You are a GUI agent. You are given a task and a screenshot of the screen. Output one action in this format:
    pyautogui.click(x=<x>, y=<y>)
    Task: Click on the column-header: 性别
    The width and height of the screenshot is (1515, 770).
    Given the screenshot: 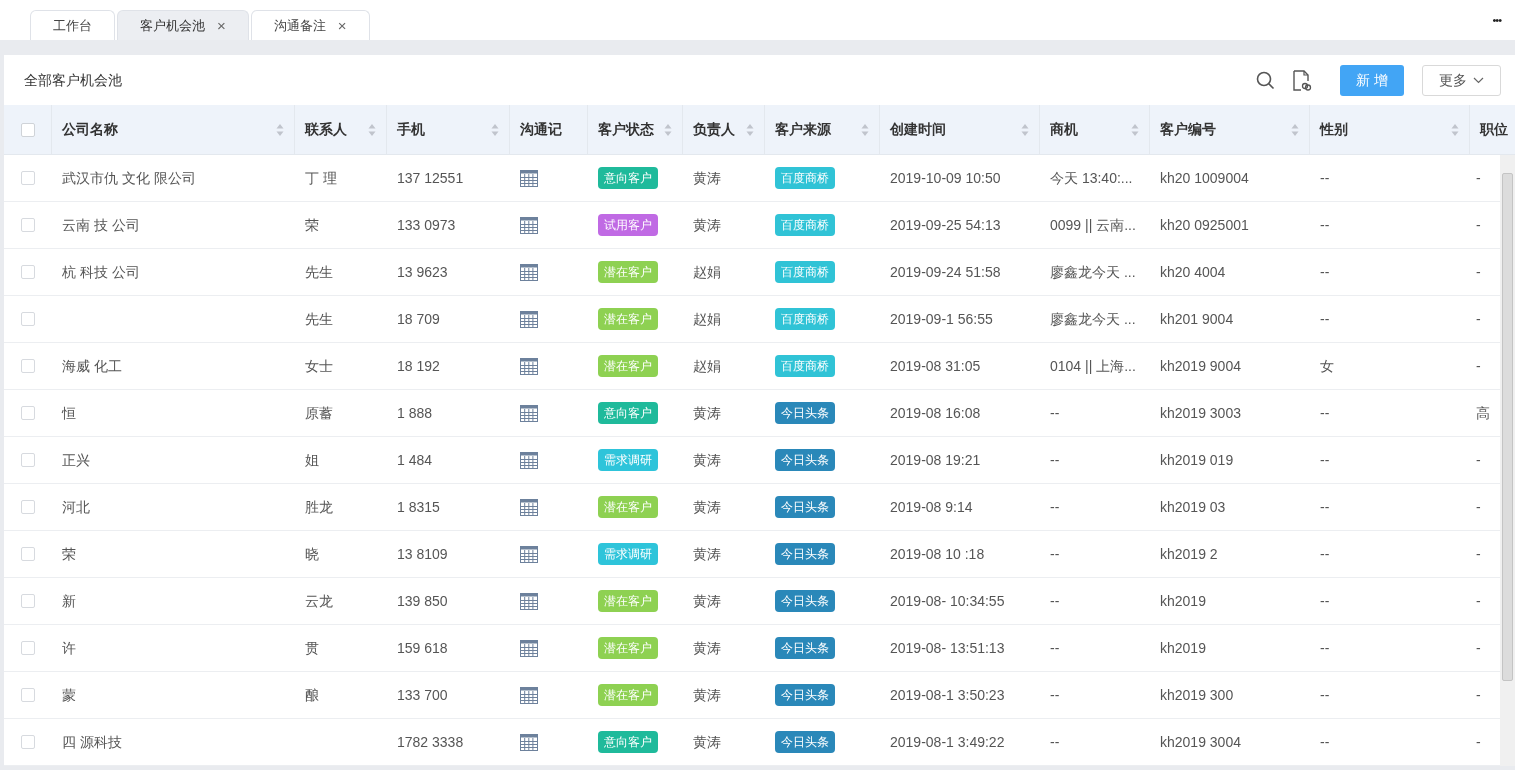 What is the action you would take?
    pyautogui.click(x=1334, y=129)
    